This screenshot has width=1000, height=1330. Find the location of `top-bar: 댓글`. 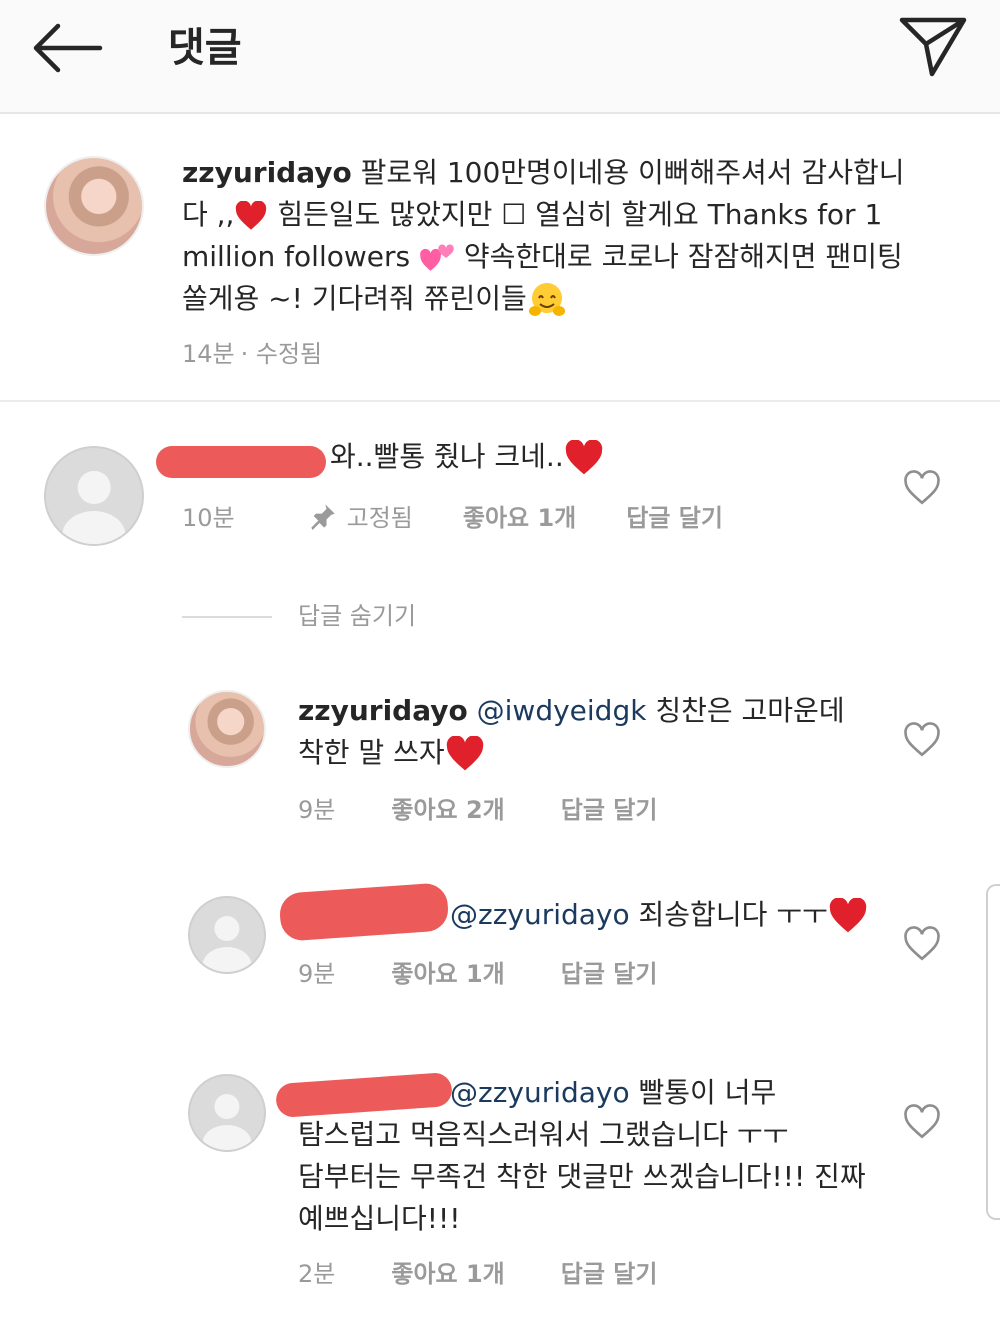

top-bar: 댓글 is located at coordinates (500, 57).